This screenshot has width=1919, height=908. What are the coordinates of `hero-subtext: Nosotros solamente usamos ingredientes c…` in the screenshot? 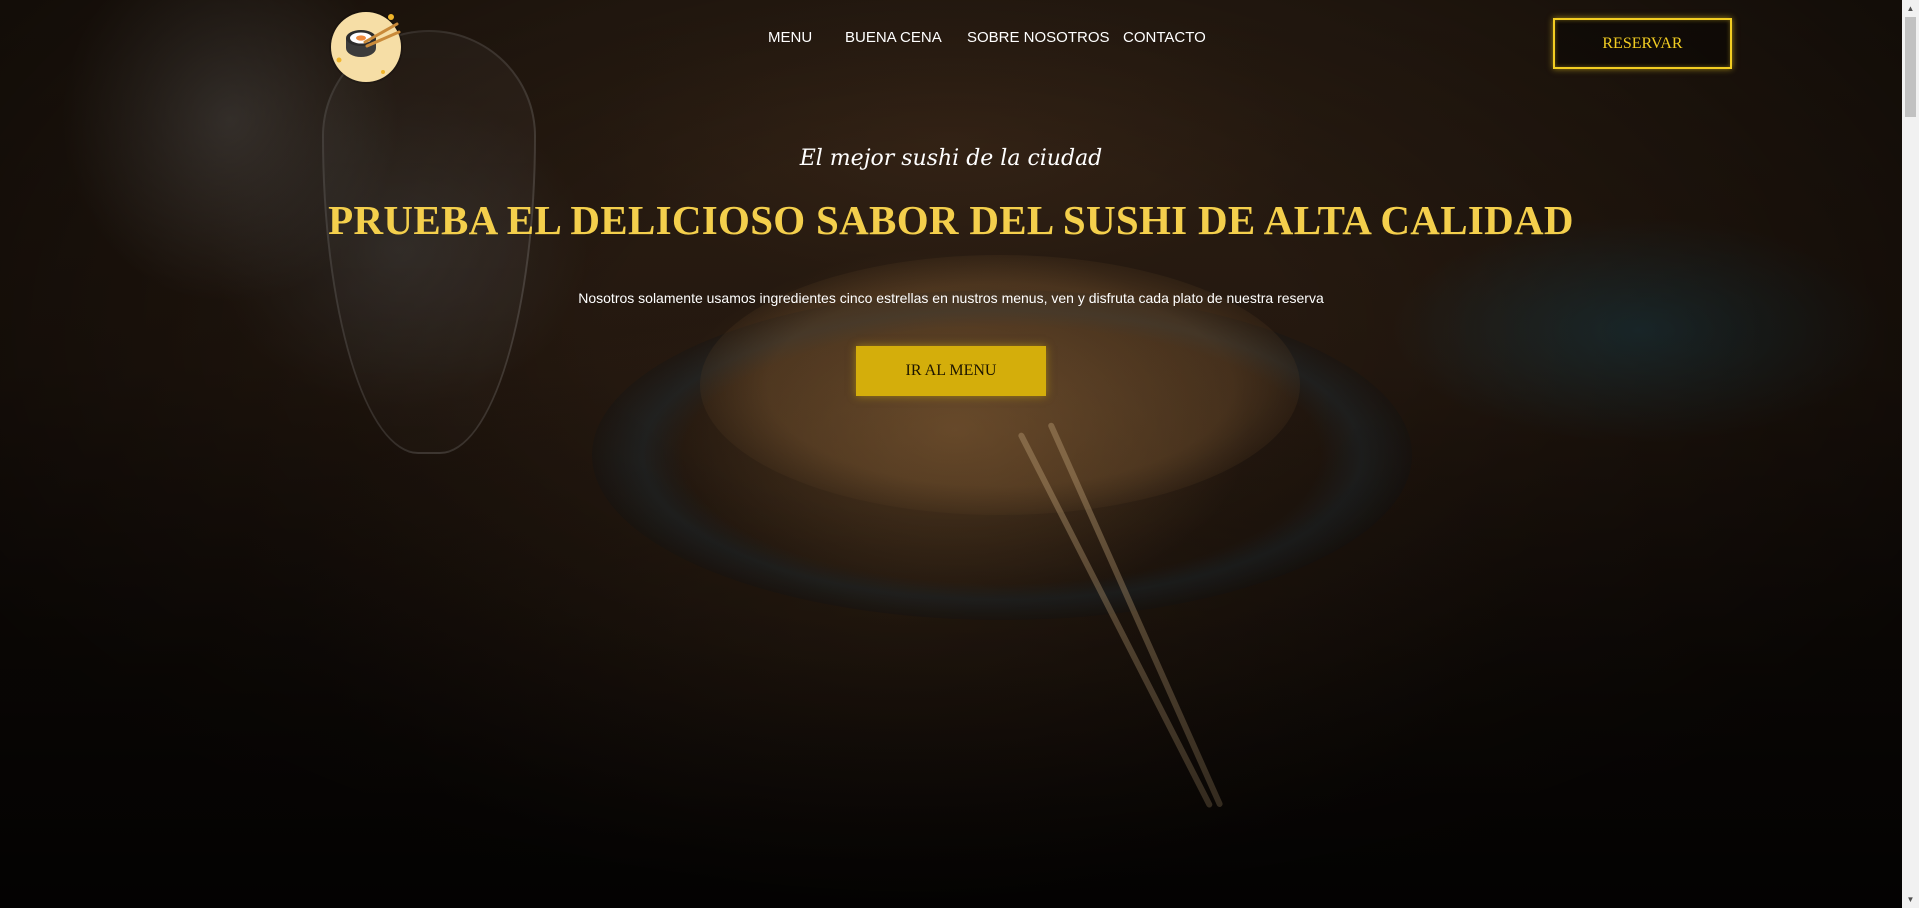 It's located at (951, 298).